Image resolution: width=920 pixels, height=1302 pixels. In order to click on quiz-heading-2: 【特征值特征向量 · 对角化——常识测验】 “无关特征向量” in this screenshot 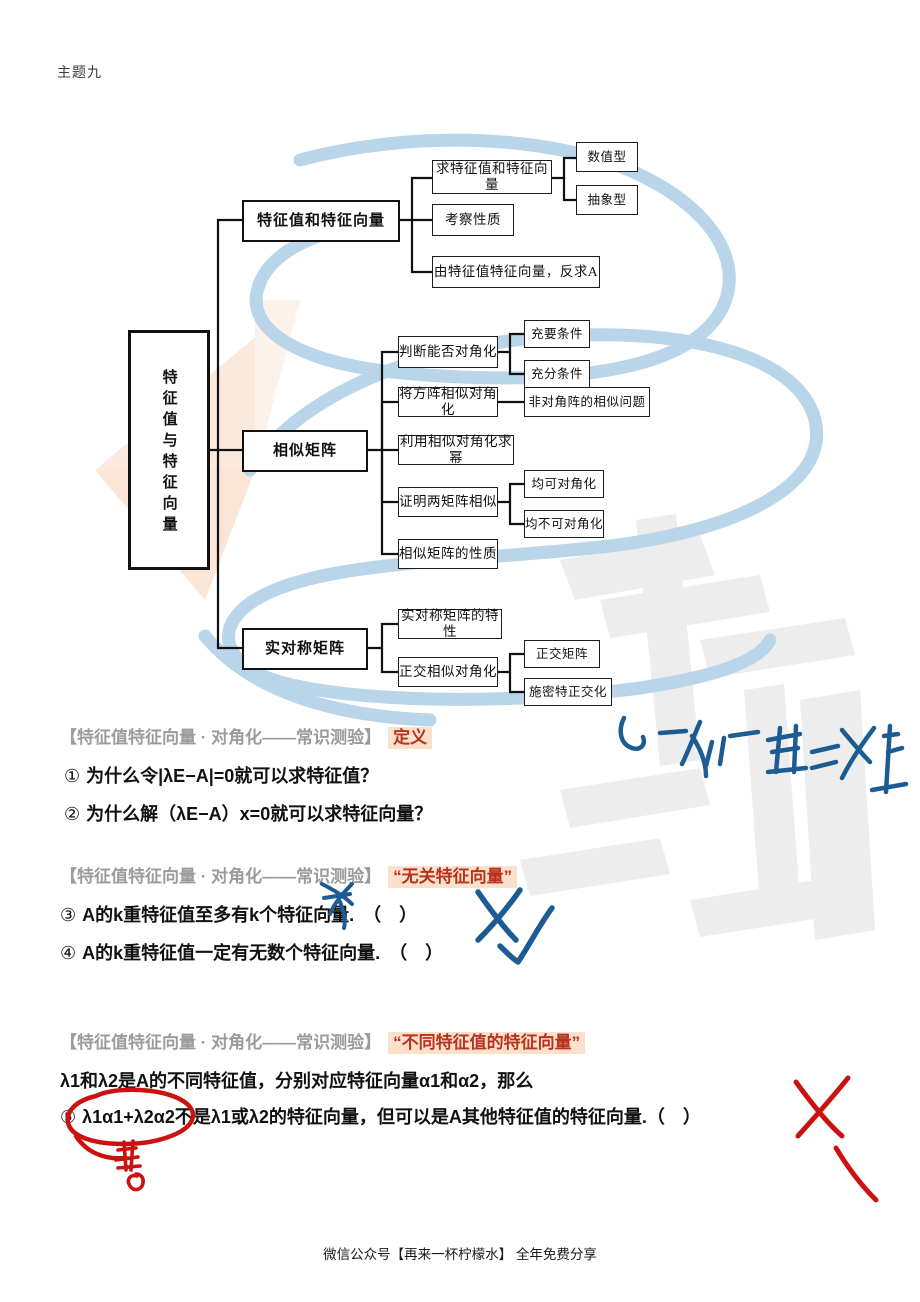, I will do `click(480, 875)`.